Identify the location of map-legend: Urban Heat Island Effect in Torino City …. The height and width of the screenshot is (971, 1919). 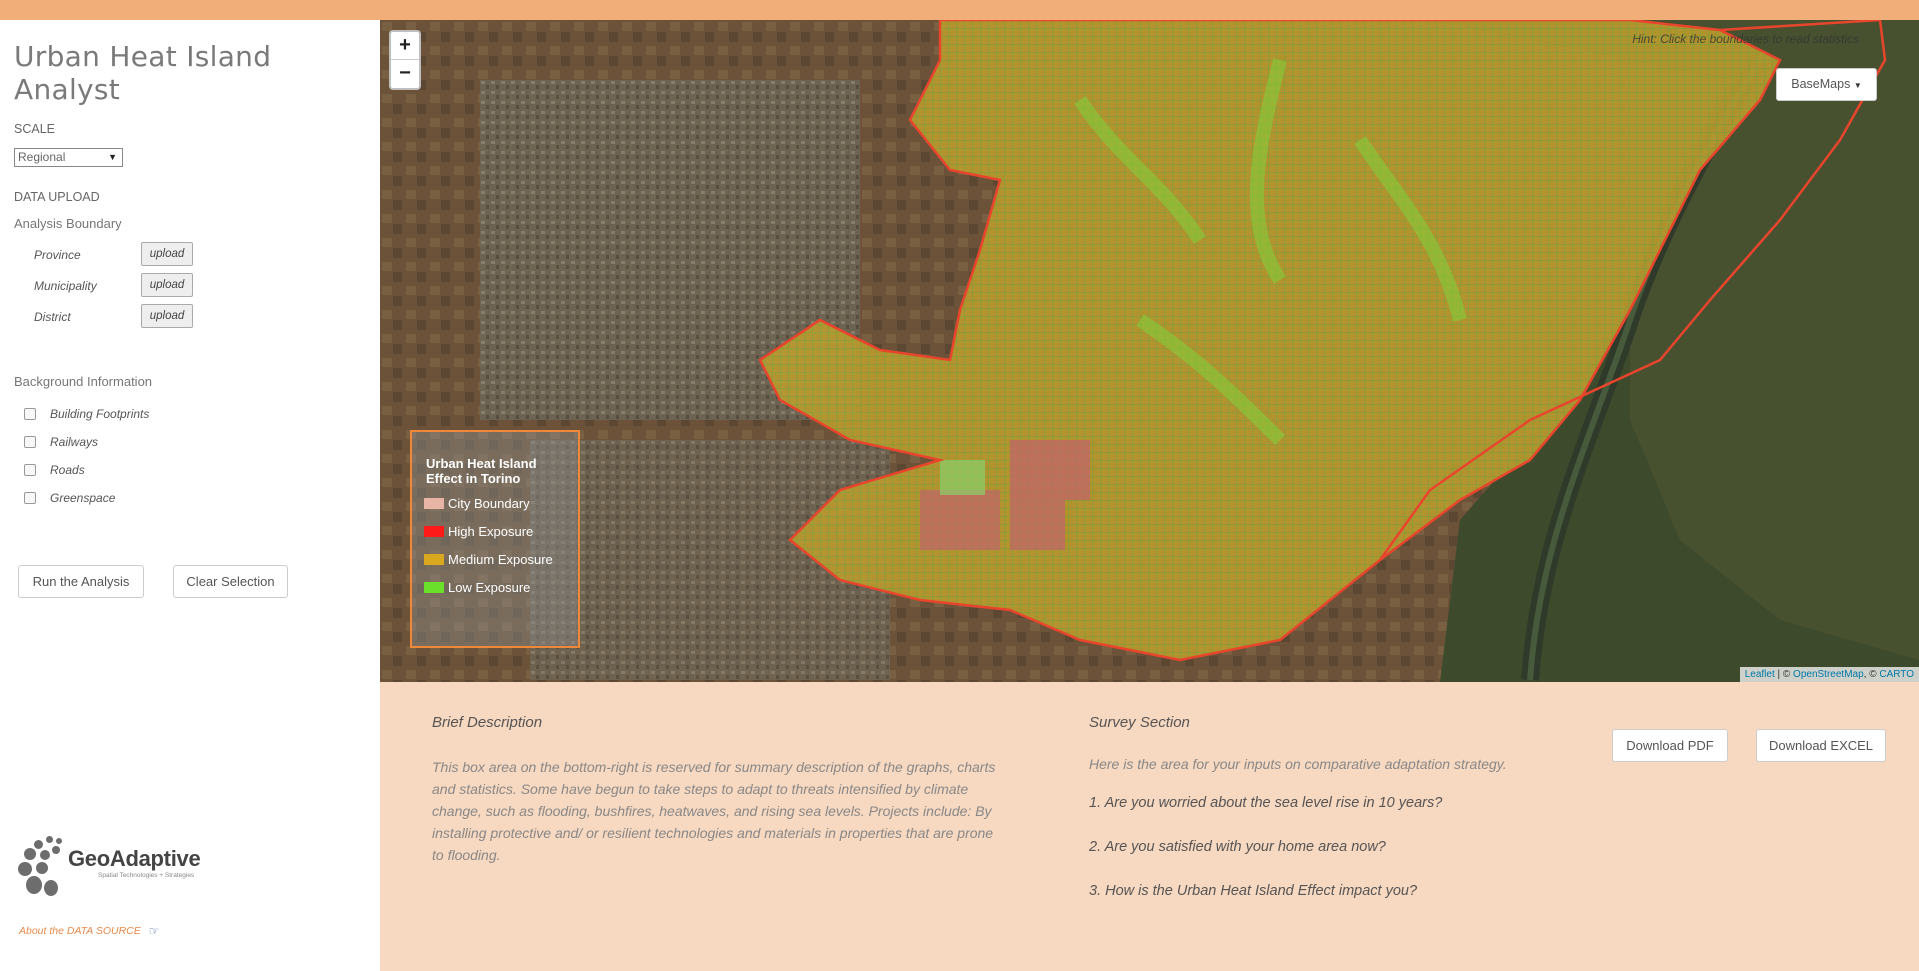
(495, 539).